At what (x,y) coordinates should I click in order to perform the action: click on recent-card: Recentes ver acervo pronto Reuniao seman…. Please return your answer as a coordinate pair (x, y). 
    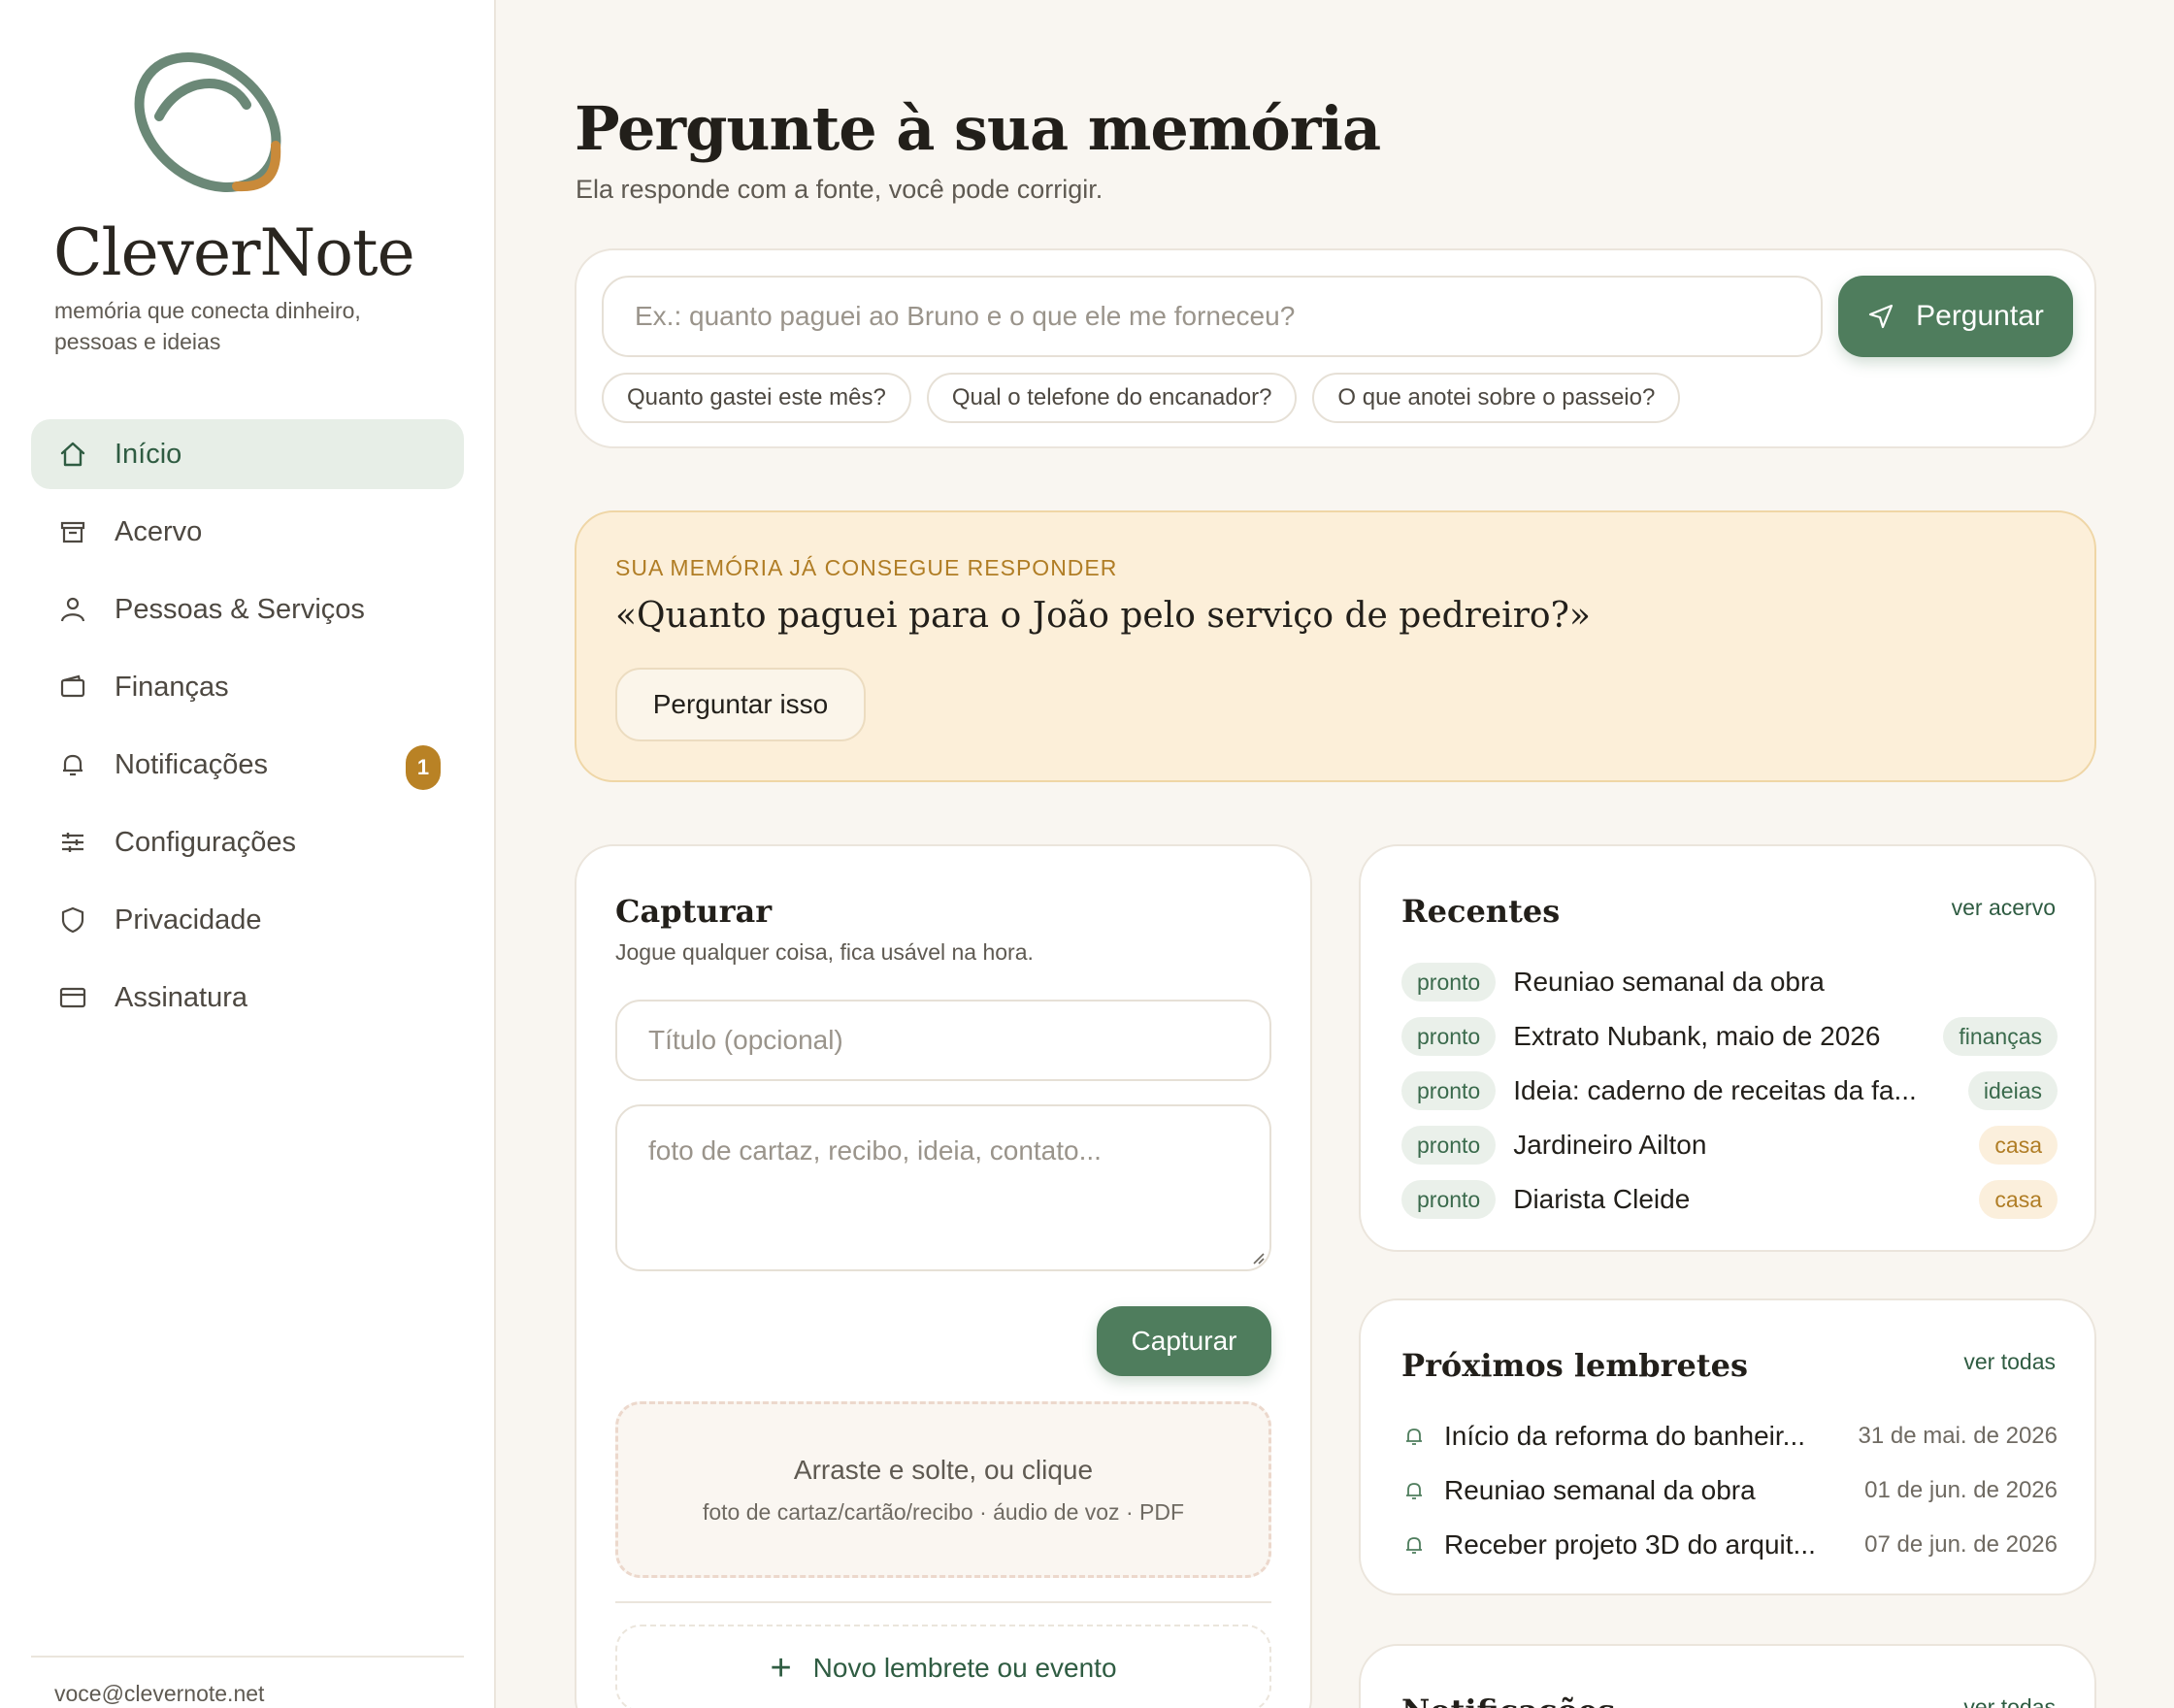
    Looking at the image, I should click on (1728, 1048).